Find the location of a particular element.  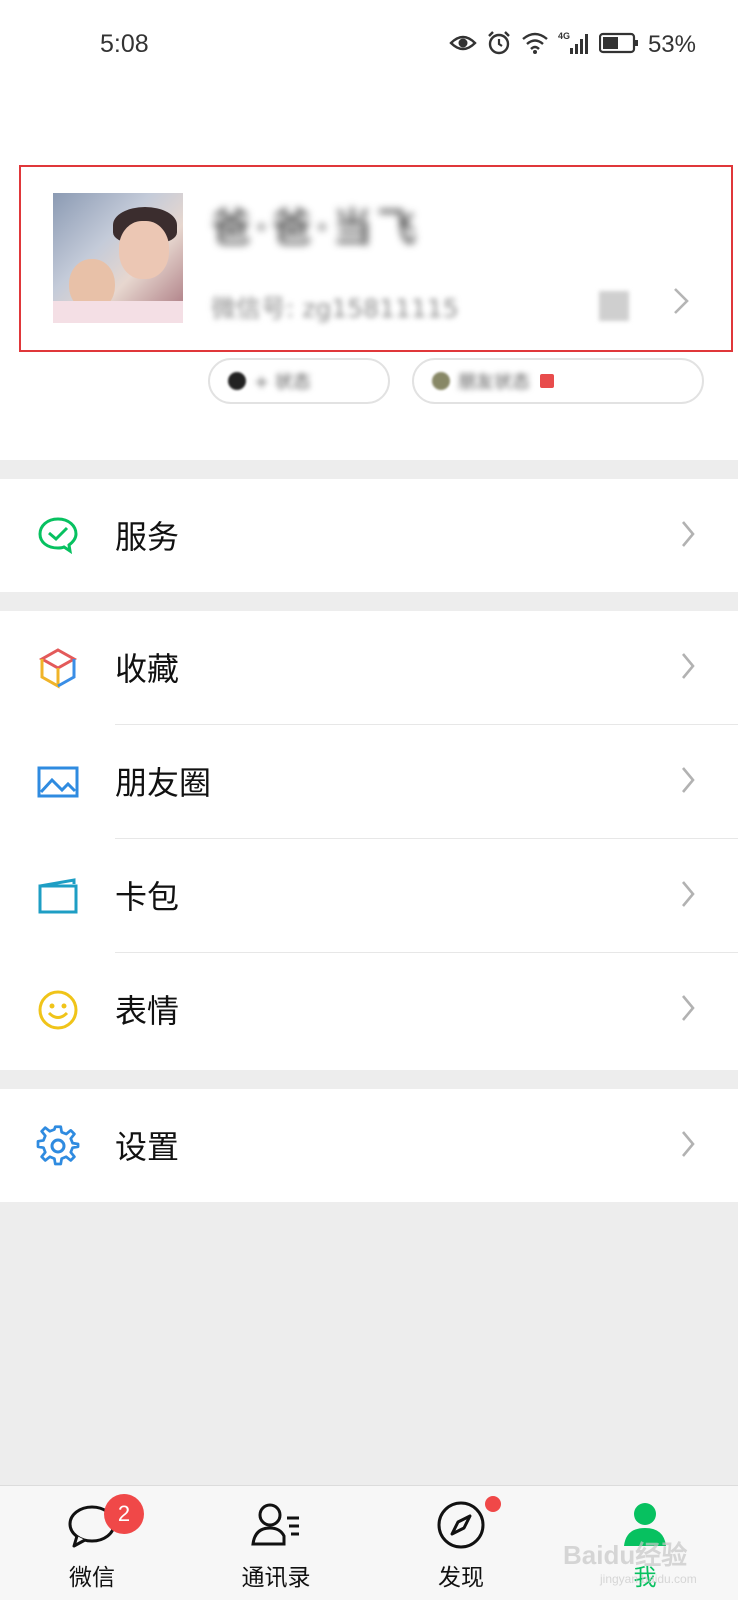

tab-label-chats: 微信 is located at coordinates (92, 1578).